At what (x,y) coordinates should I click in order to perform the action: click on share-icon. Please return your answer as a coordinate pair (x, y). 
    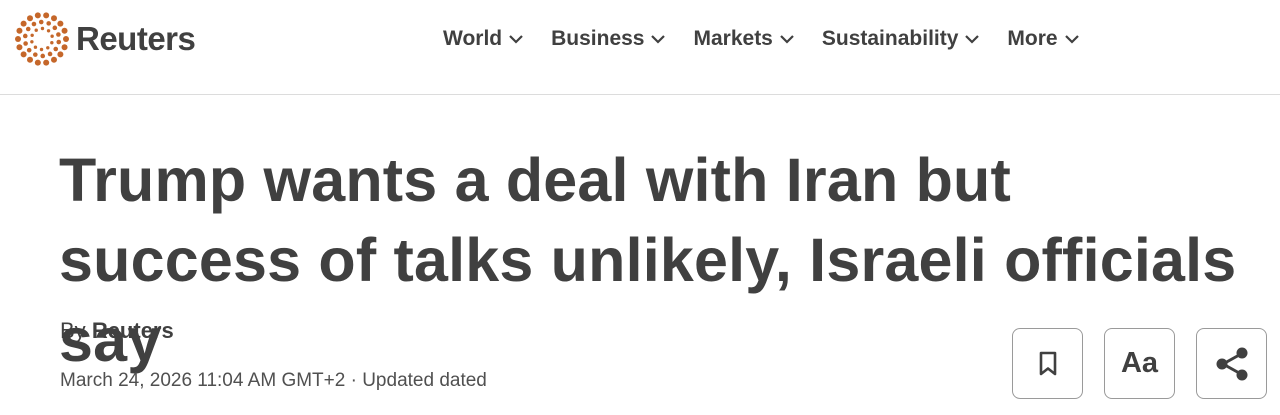
    Looking at the image, I should click on (1231, 363).